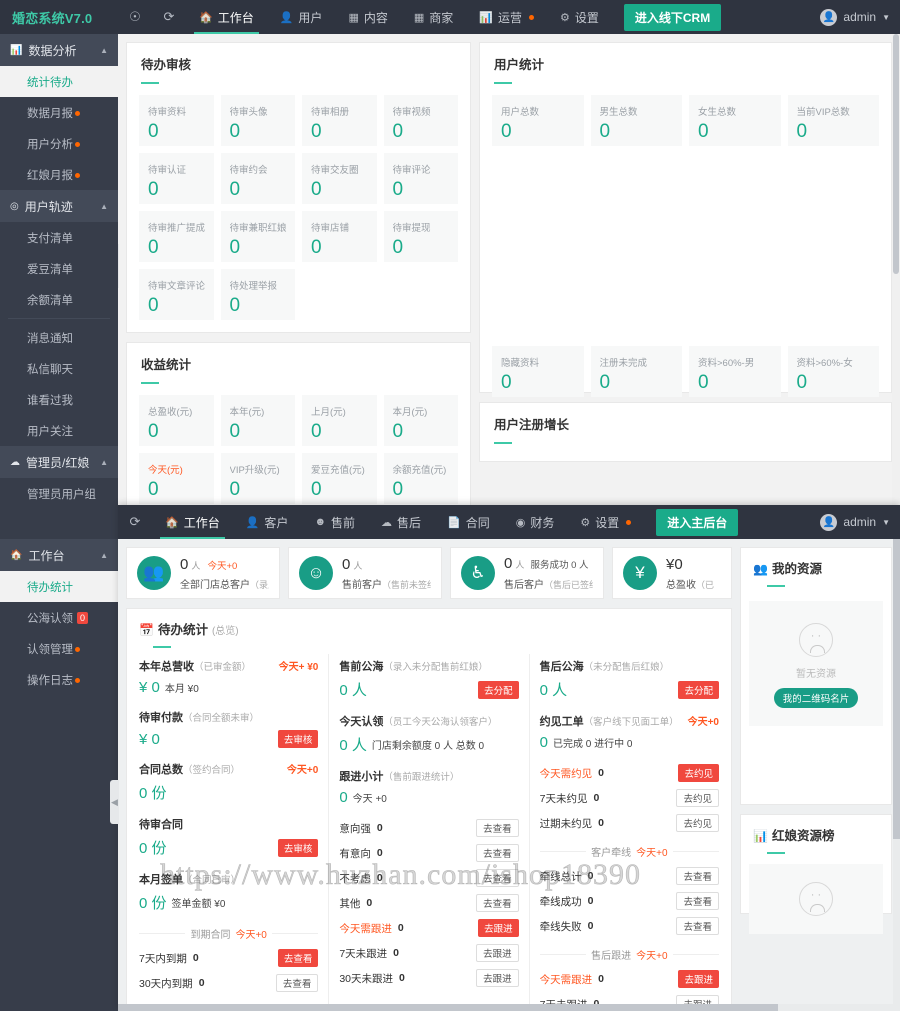 The height and width of the screenshot is (1011, 900). Describe the element at coordinates (59, 368) in the screenshot. I see `sidebar-item-private-chat: 私信聊天` at that location.